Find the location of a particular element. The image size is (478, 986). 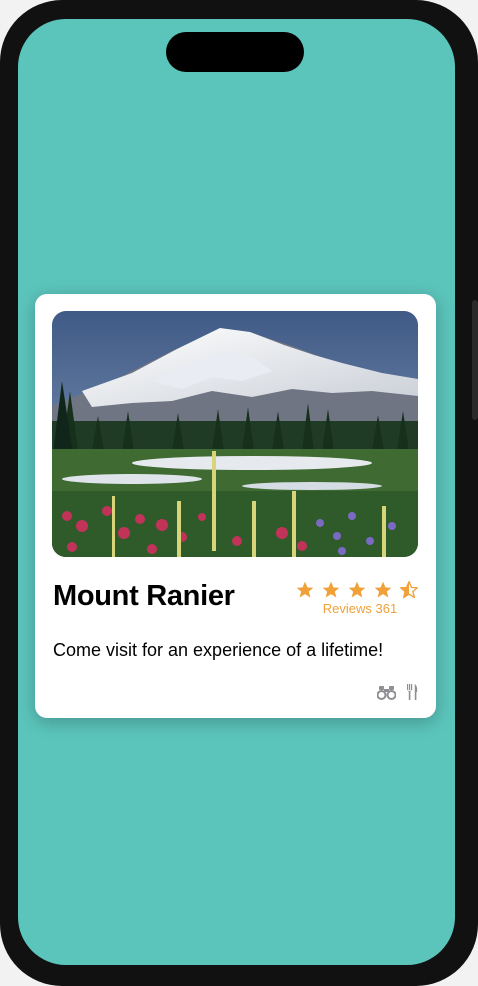

amenity-icons is located at coordinates (397, 692).